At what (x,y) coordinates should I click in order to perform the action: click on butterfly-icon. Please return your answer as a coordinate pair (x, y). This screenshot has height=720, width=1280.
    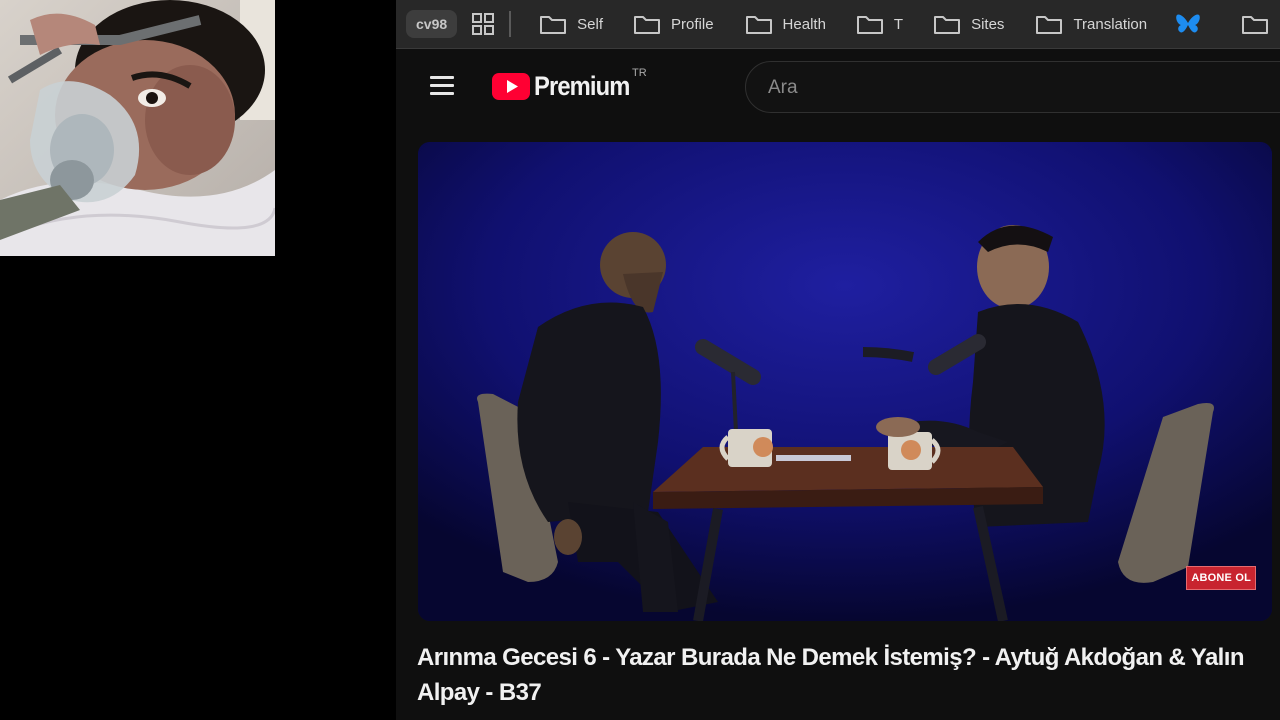
    Looking at the image, I should click on (1188, 23).